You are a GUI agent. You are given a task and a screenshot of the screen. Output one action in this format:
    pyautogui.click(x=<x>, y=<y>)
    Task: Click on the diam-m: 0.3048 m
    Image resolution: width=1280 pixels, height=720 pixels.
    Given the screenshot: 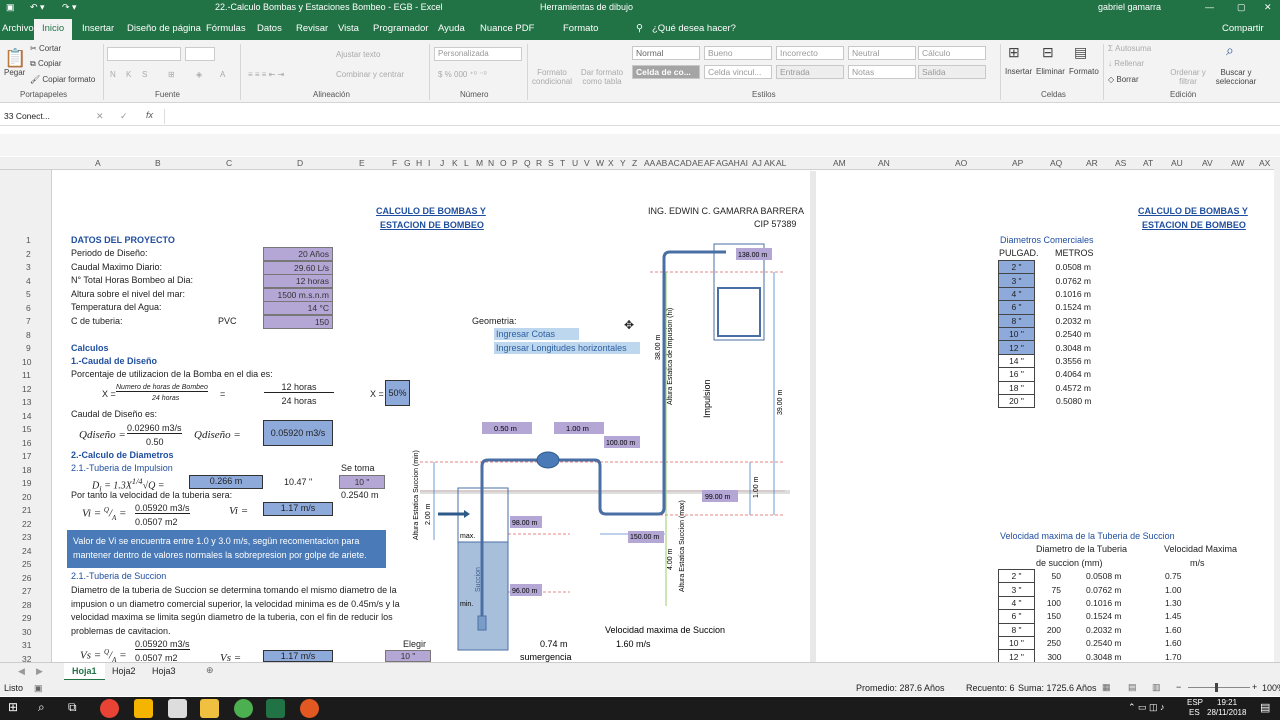 What is the action you would take?
    pyautogui.click(x=1065, y=347)
    